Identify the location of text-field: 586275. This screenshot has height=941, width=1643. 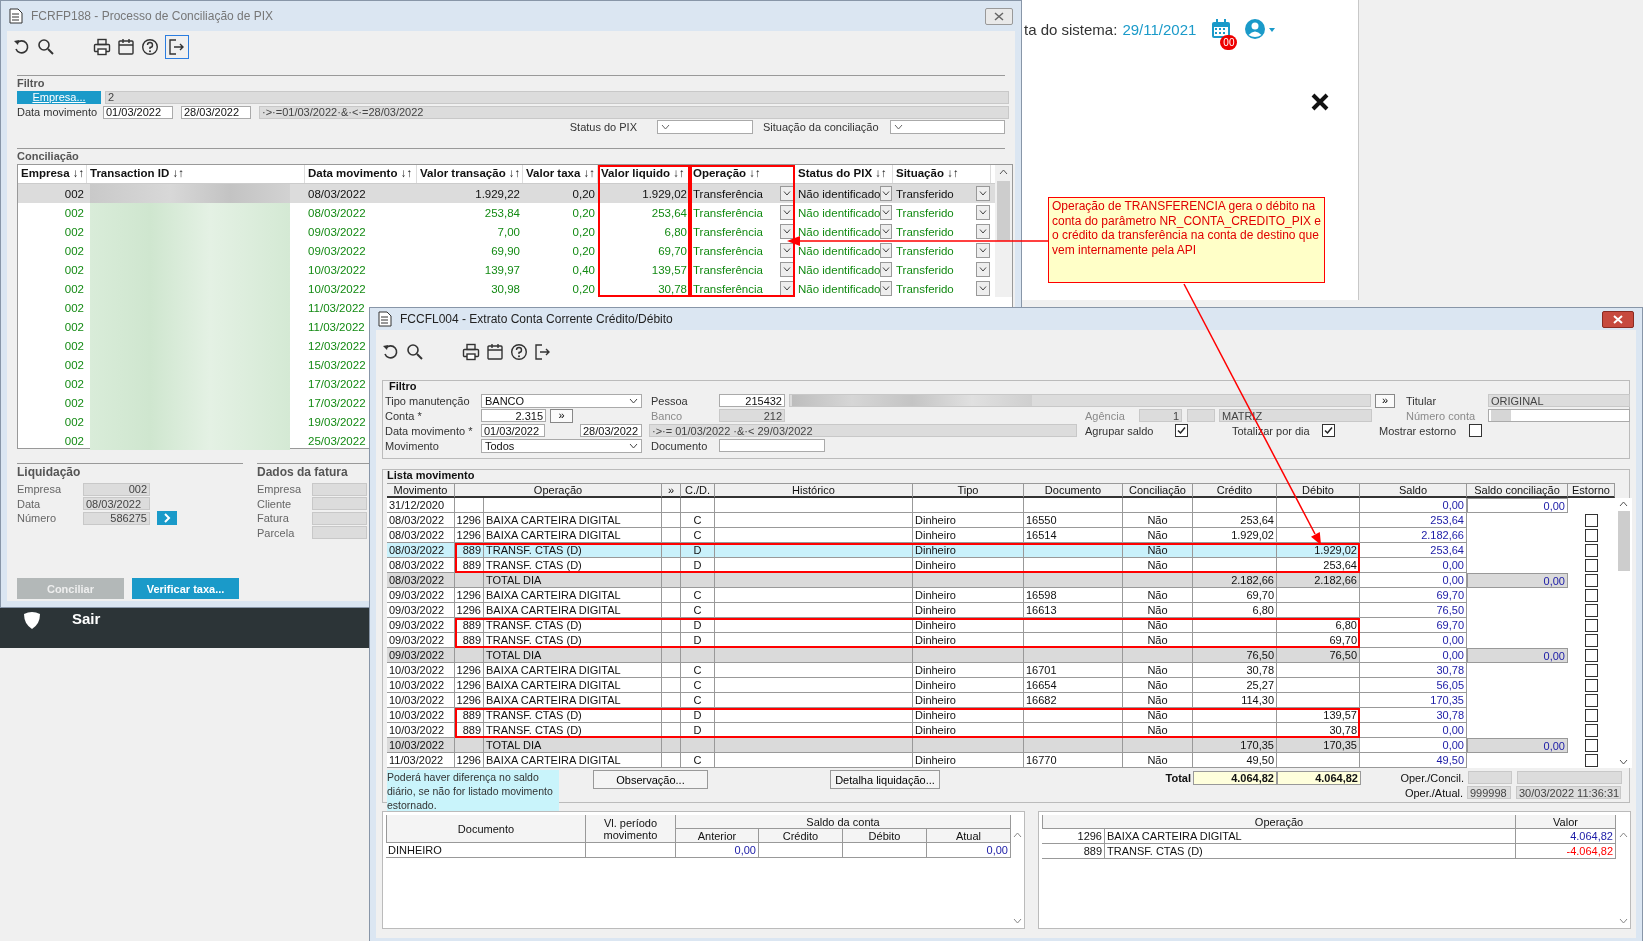
(116, 518).